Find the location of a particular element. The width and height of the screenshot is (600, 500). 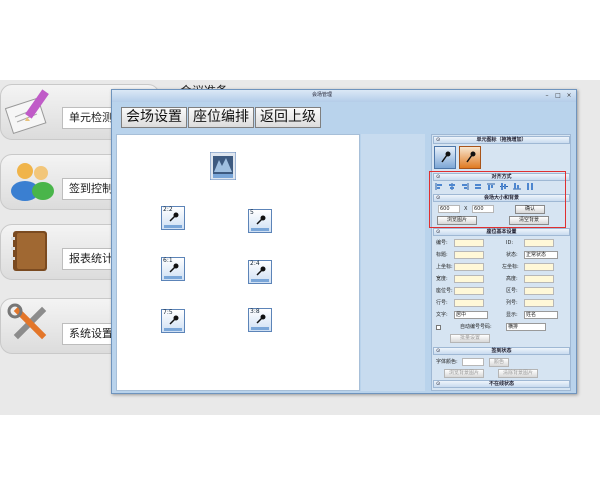

signin-title: 签到状态 is located at coordinates (501, 351).